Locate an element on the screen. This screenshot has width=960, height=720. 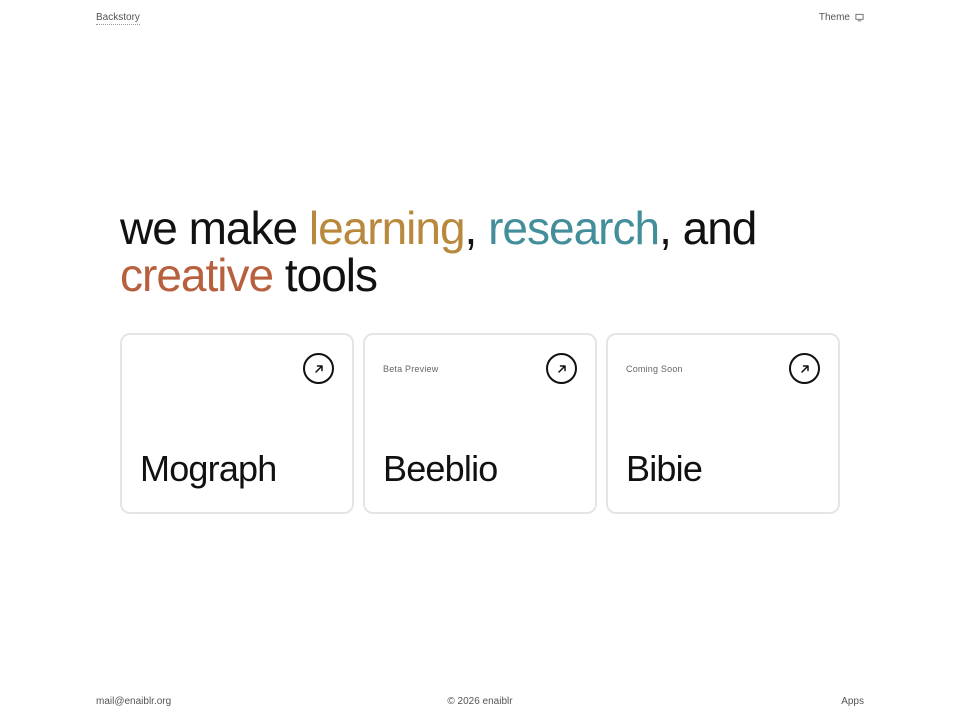
hero-text-start: we make is located at coordinates (214, 228).